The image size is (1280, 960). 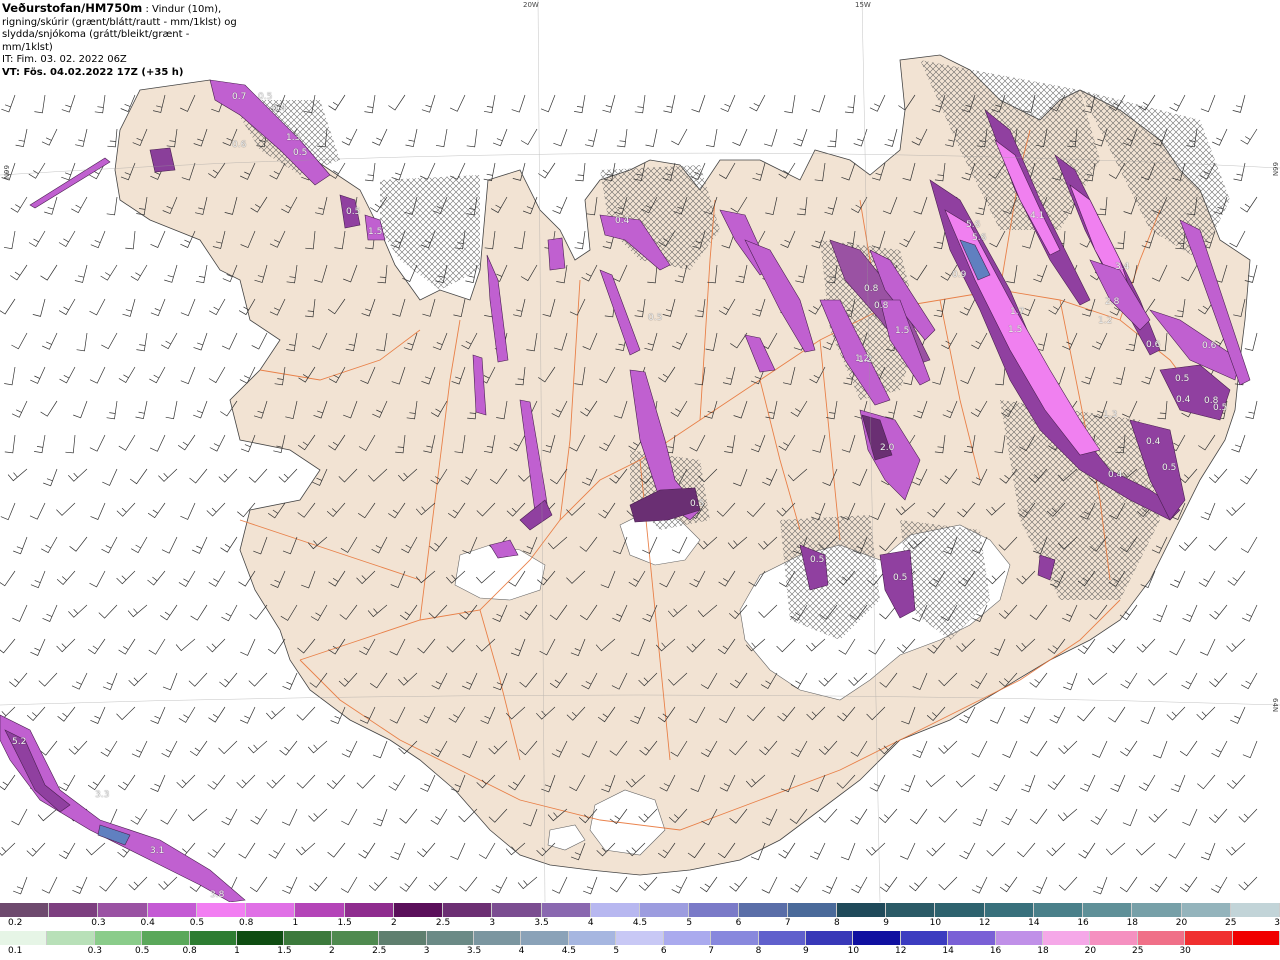 I want to click on precip-value-label: 3.4, so click(x=1122, y=267).